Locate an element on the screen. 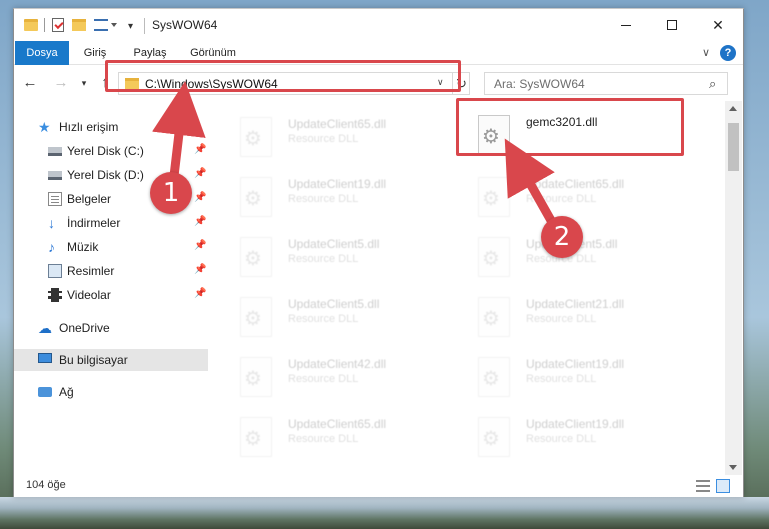 The width and height of the screenshot is (769, 529). minimize-button is located at coordinates (626, 25).